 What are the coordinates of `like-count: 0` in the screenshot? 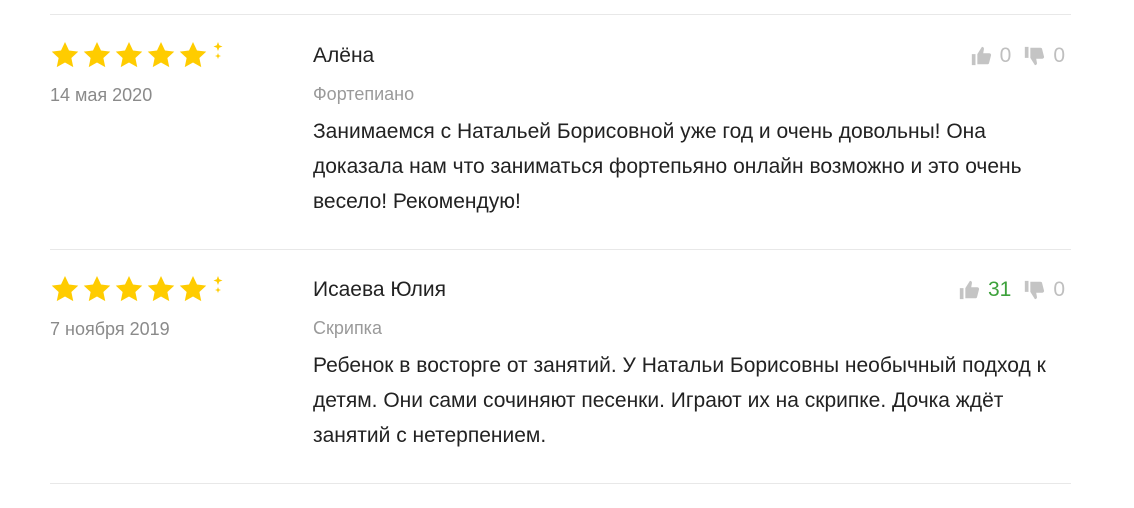 It's located at (1005, 55).